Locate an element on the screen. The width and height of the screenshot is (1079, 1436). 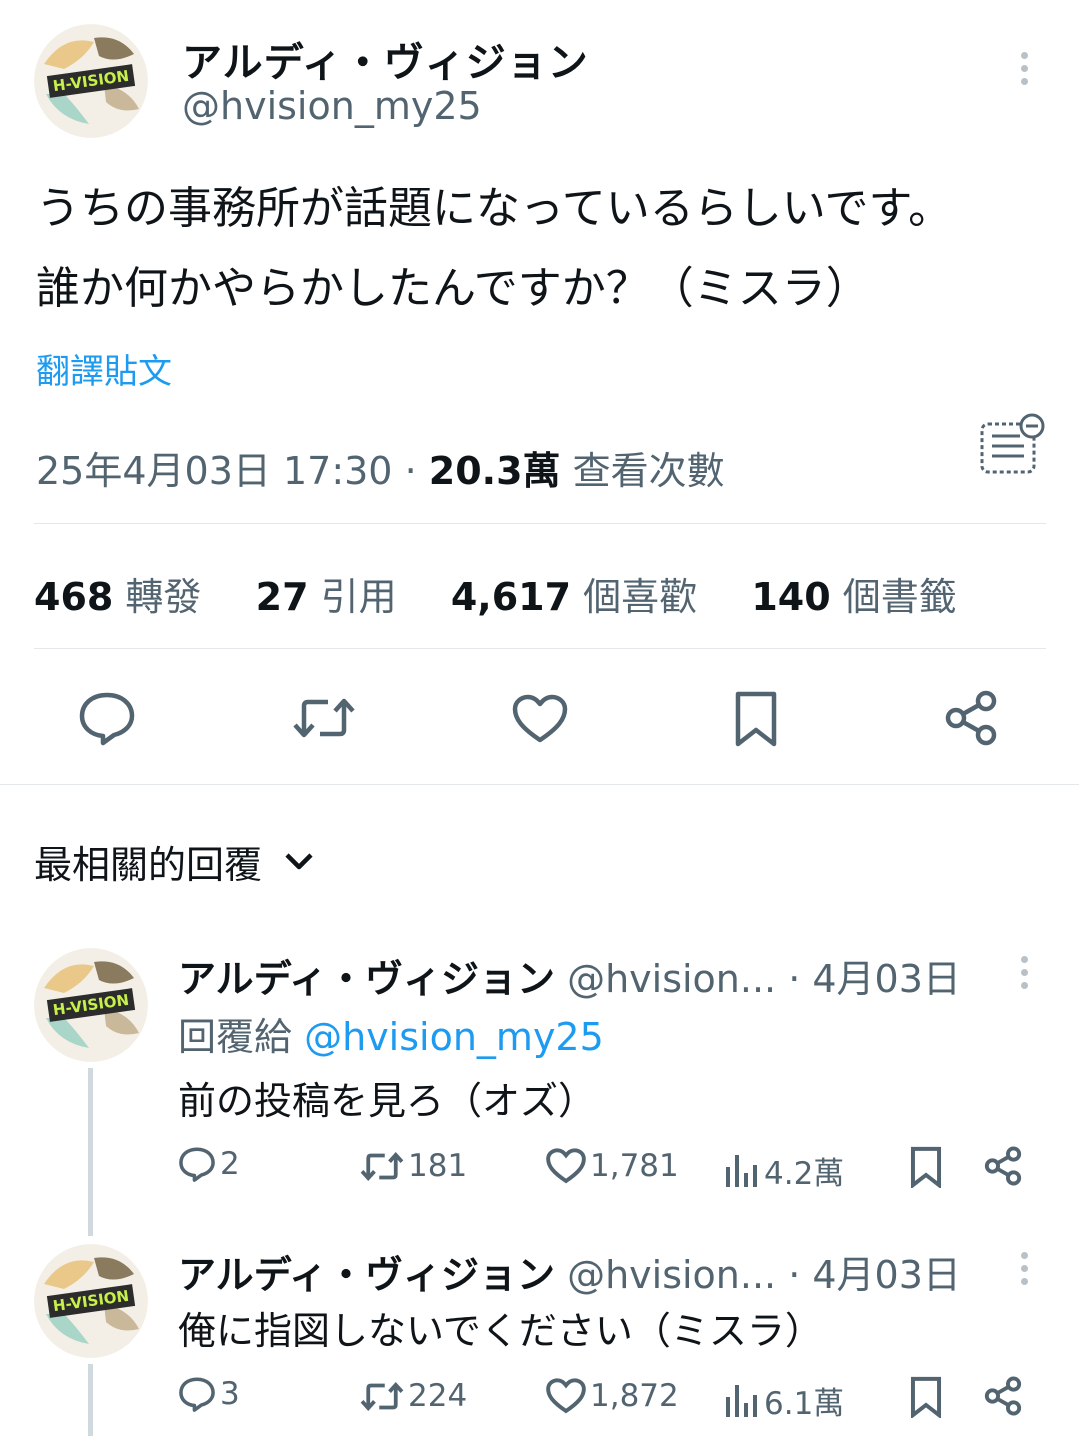
reply-2-views-button: 6.1萬 is located at coordinates (784, 1400).